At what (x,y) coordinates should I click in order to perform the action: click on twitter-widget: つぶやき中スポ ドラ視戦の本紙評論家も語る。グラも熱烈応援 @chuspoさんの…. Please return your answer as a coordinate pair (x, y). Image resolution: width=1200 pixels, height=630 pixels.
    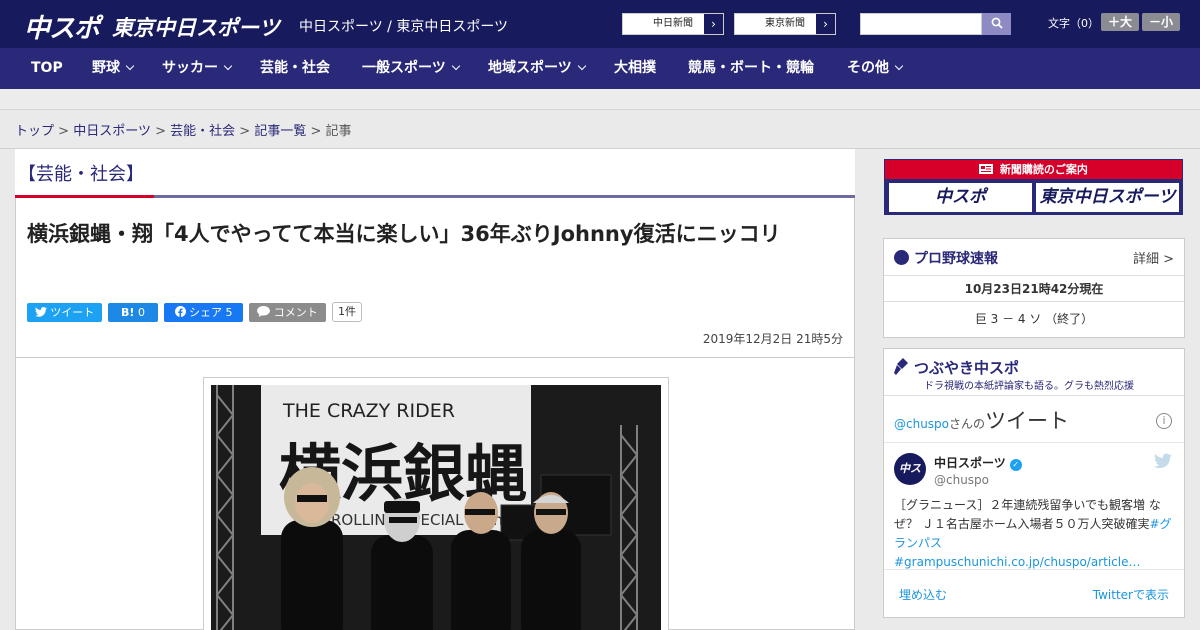
    Looking at the image, I should click on (1034, 483).